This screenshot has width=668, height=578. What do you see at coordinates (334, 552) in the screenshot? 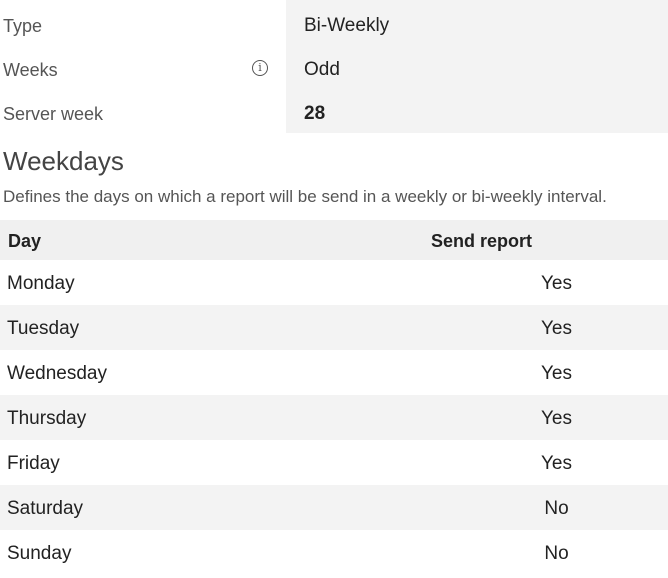
I see `table-row: Sunday No` at bounding box center [334, 552].